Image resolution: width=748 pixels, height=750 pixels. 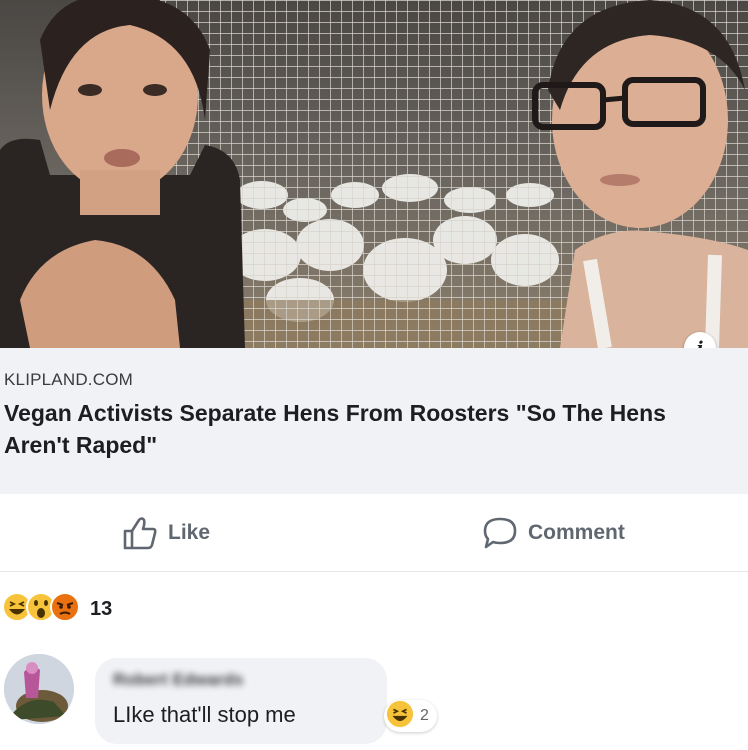 I want to click on comment-button: Comment, so click(x=553, y=533).